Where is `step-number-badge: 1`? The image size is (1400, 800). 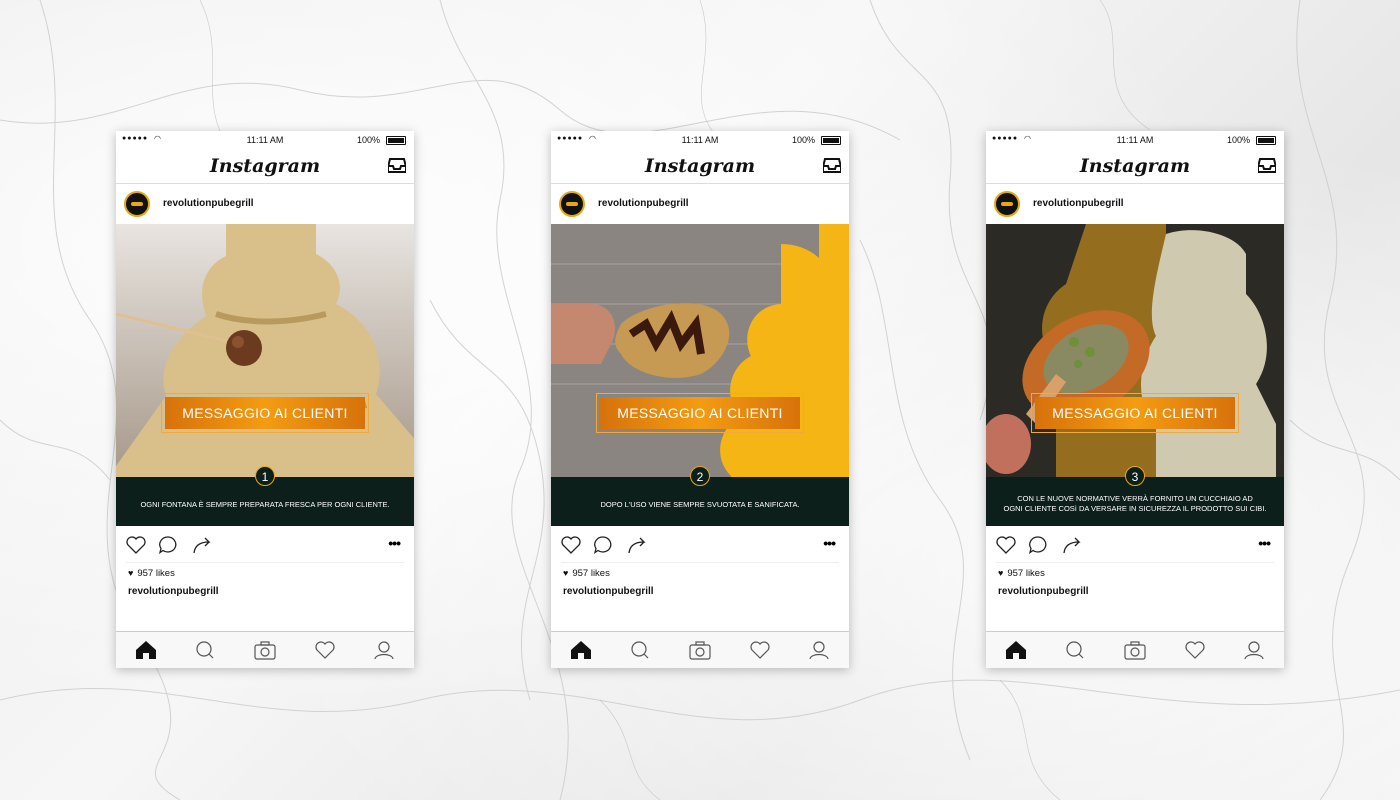 step-number-badge: 1 is located at coordinates (265, 476).